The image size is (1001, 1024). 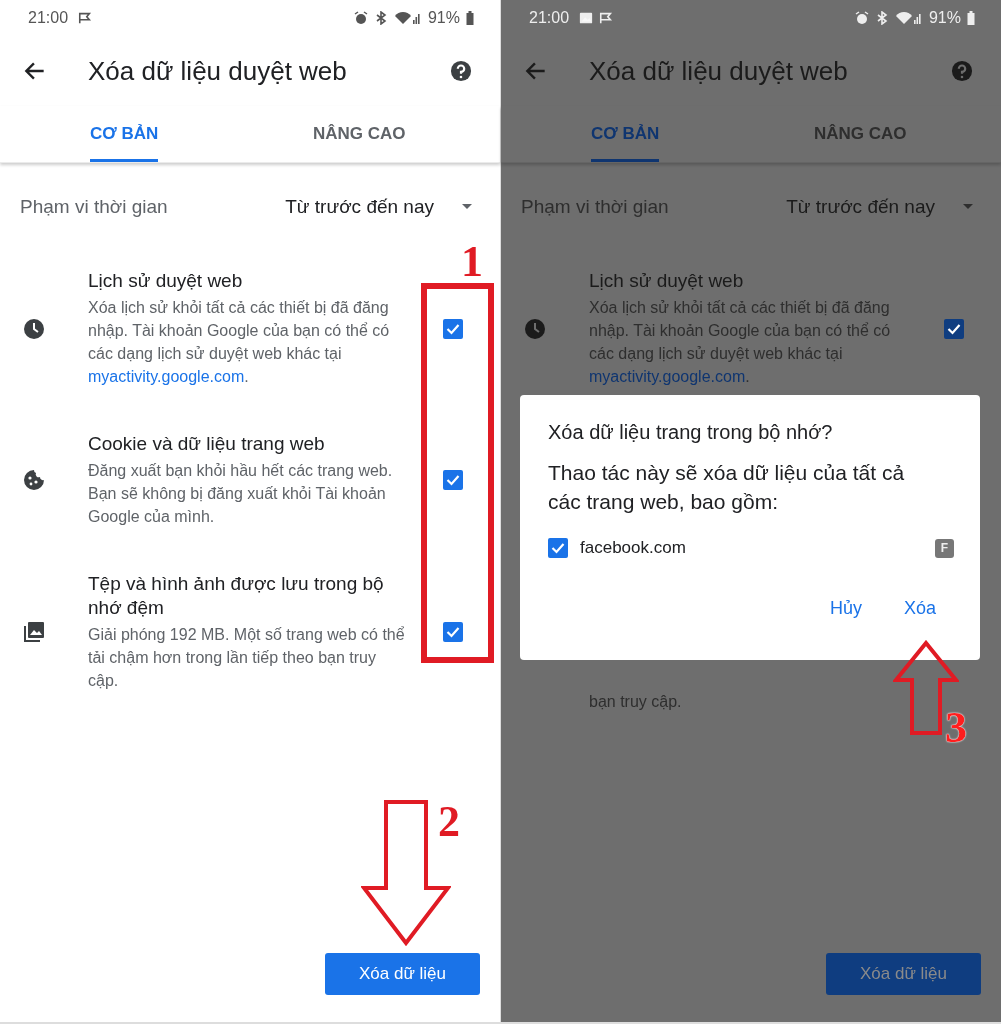 I want to click on option-title: Tệp và hình ảnh được lưu trong bộ nhớ đệm, so click(x=236, y=596).